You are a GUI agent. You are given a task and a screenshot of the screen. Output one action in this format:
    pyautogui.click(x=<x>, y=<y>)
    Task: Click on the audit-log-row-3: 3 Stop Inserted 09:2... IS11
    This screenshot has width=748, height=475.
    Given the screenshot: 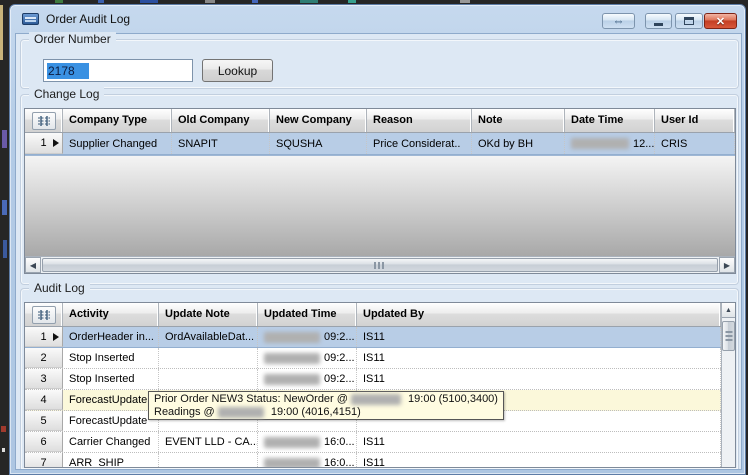 What is the action you would take?
    pyautogui.click(x=373, y=379)
    